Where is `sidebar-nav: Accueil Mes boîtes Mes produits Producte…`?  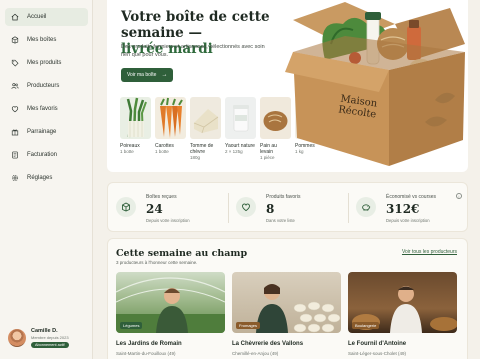 sidebar-nav: Accueil Mes boîtes Mes produits Producte… is located at coordinates (46, 100).